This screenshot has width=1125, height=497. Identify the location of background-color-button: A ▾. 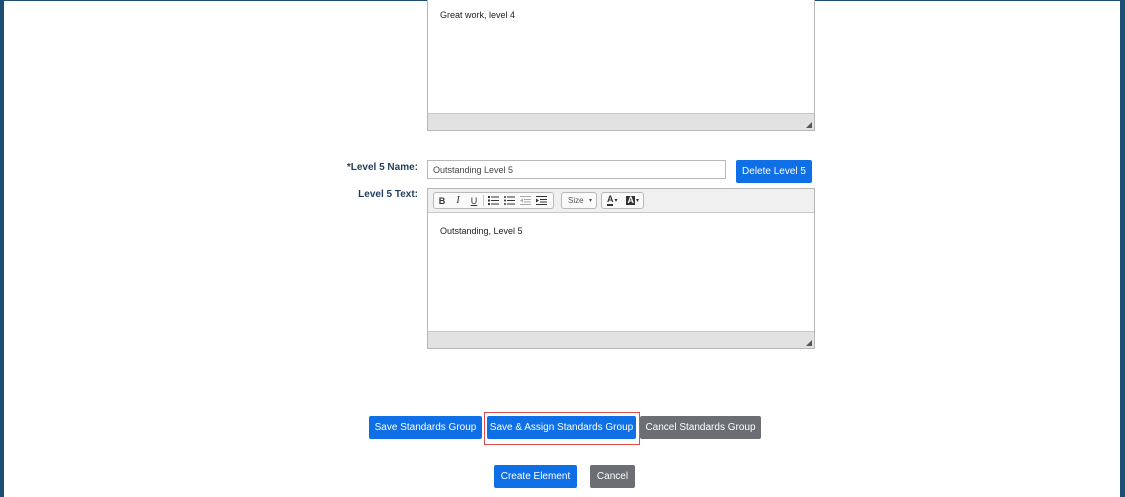
(633, 200).